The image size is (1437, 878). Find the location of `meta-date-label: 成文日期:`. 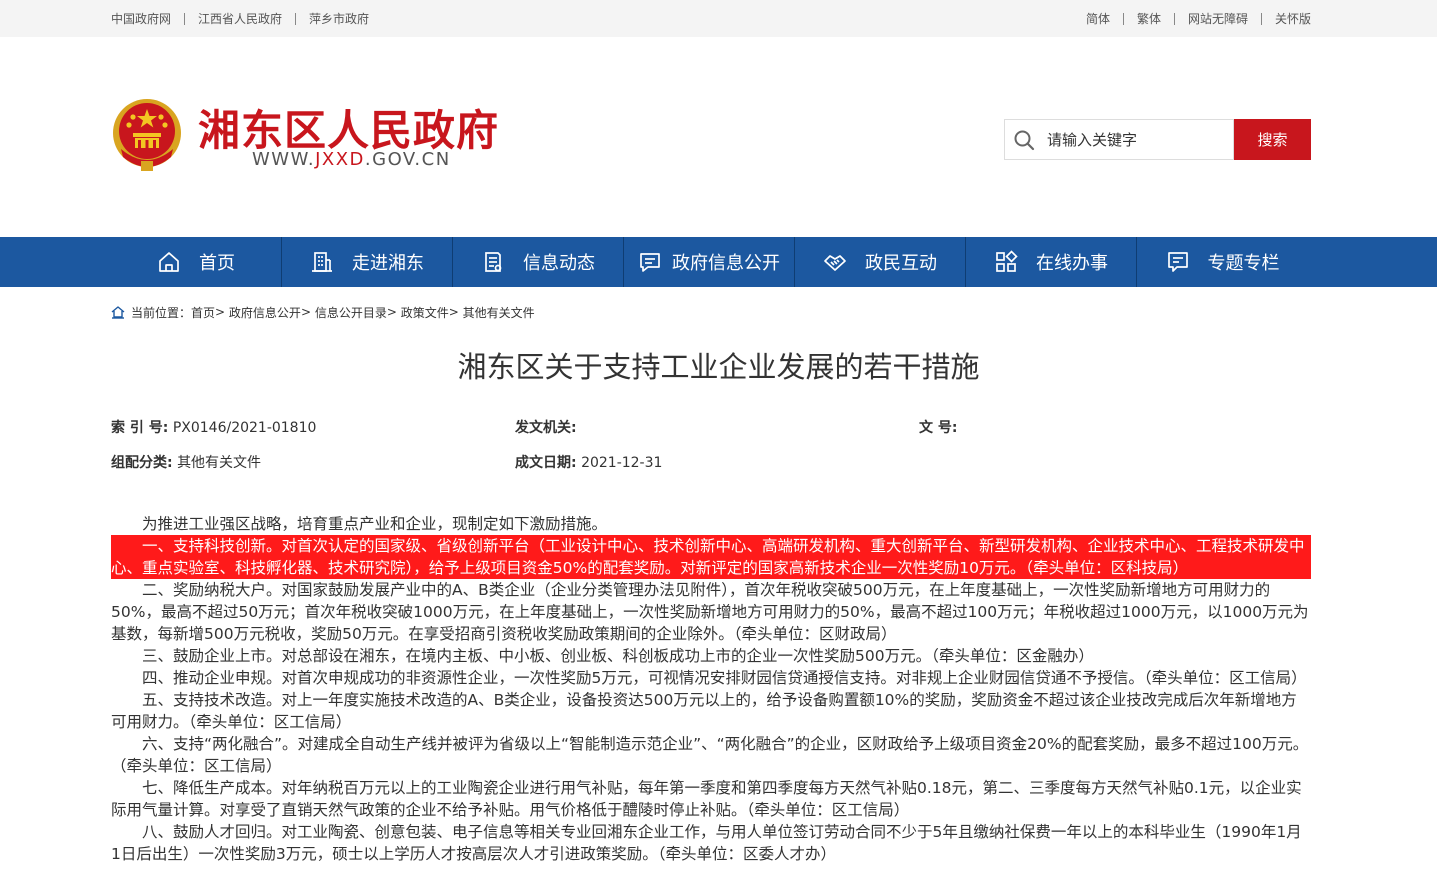

meta-date-label: 成文日期: is located at coordinates (546, 463).